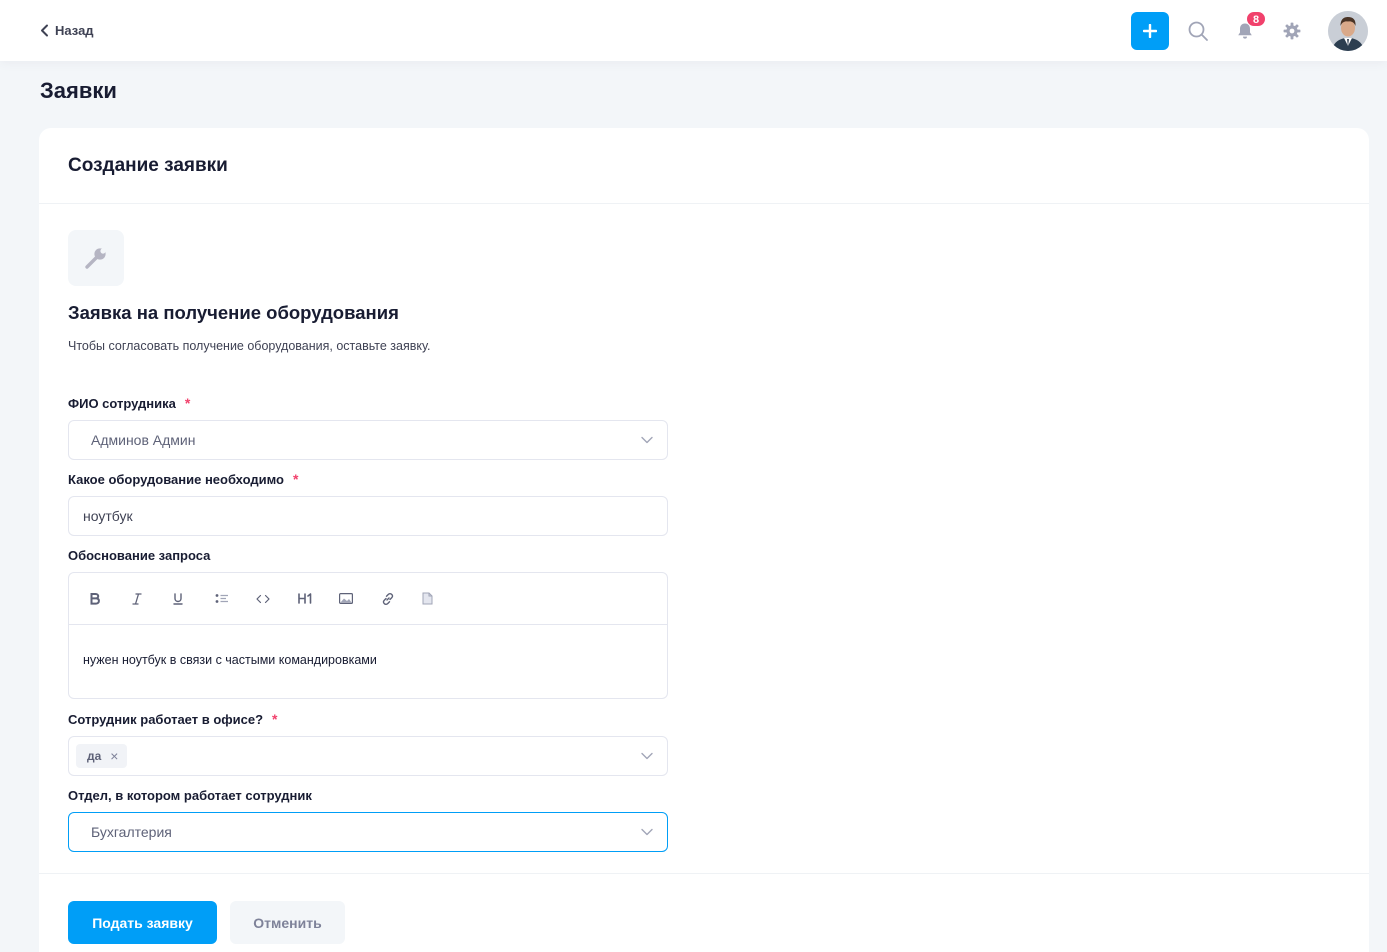 The height and width of the screenshot is (952, 1387). I want to click on user-avatar, so click(1348, 30).